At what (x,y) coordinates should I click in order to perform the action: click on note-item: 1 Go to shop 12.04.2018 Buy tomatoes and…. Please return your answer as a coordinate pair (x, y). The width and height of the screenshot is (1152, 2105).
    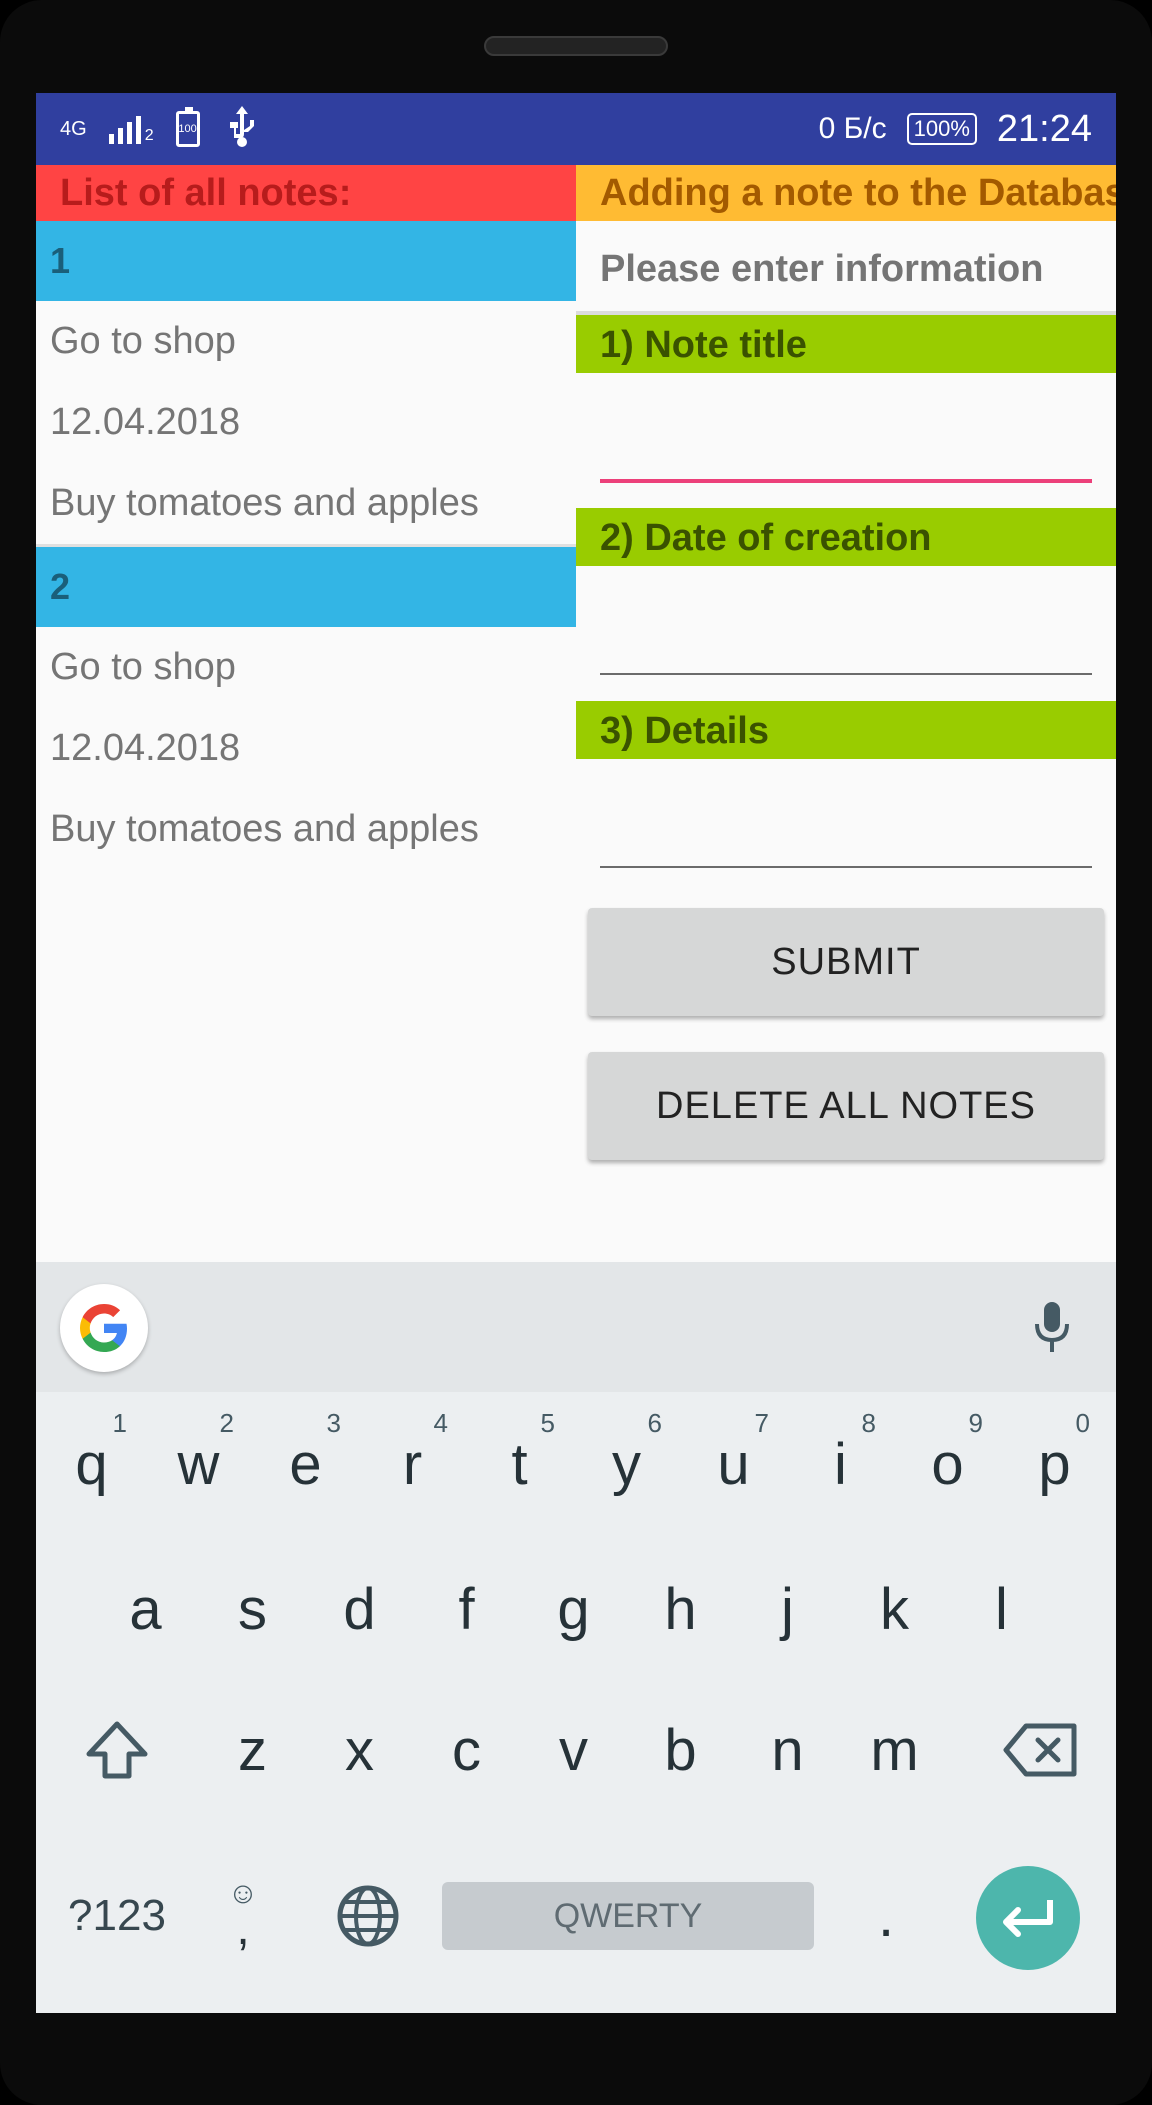
    Looking at the image, I should click on (306, 382).